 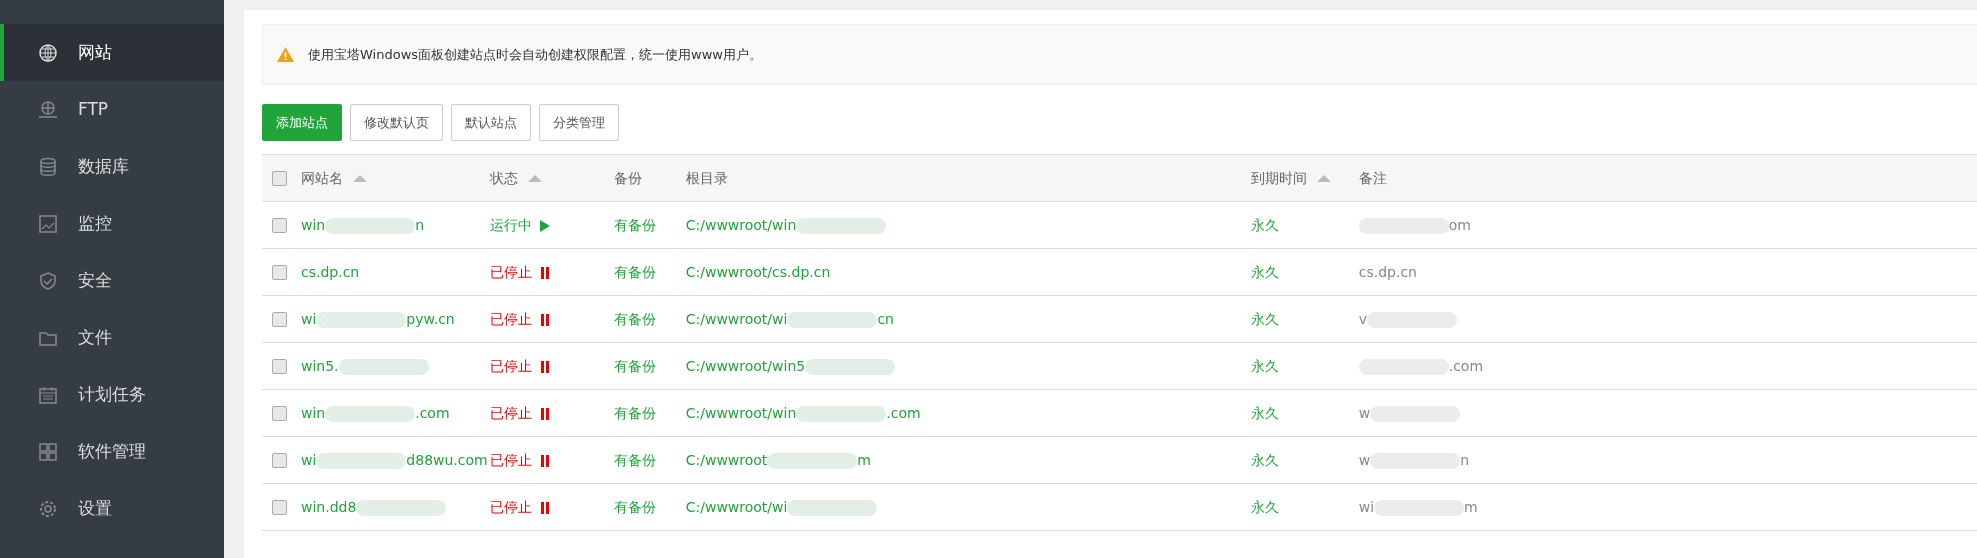 What do you see at coordinates (1459, 224) in the screenshot?
I see `note-text: om` at bounding box center [1459, 224].